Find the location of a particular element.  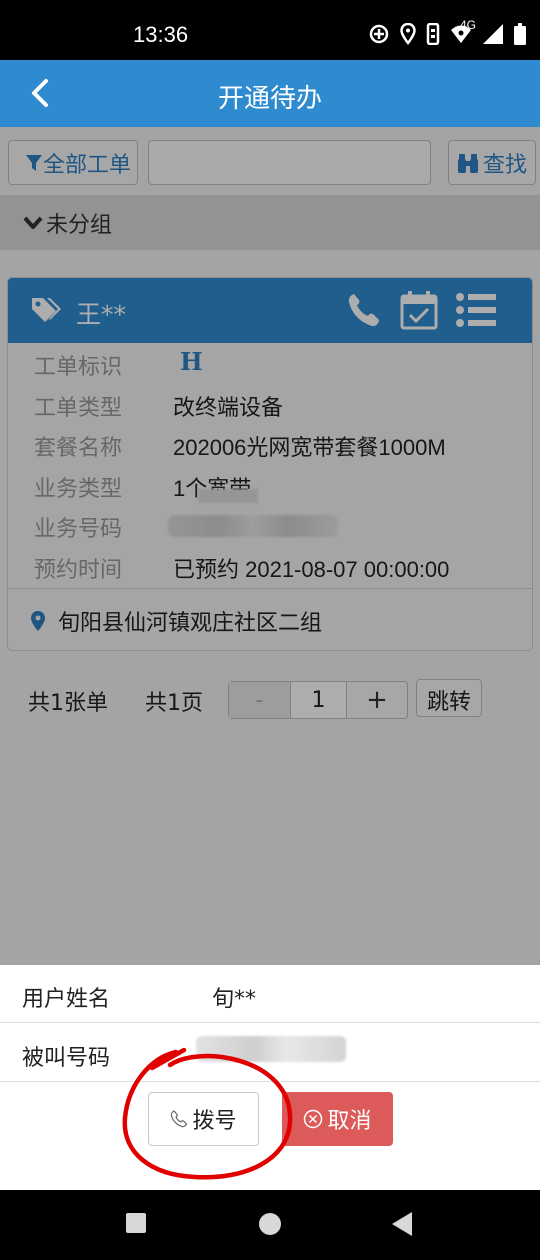

phone-icon is located at coordinates (179, 1119).